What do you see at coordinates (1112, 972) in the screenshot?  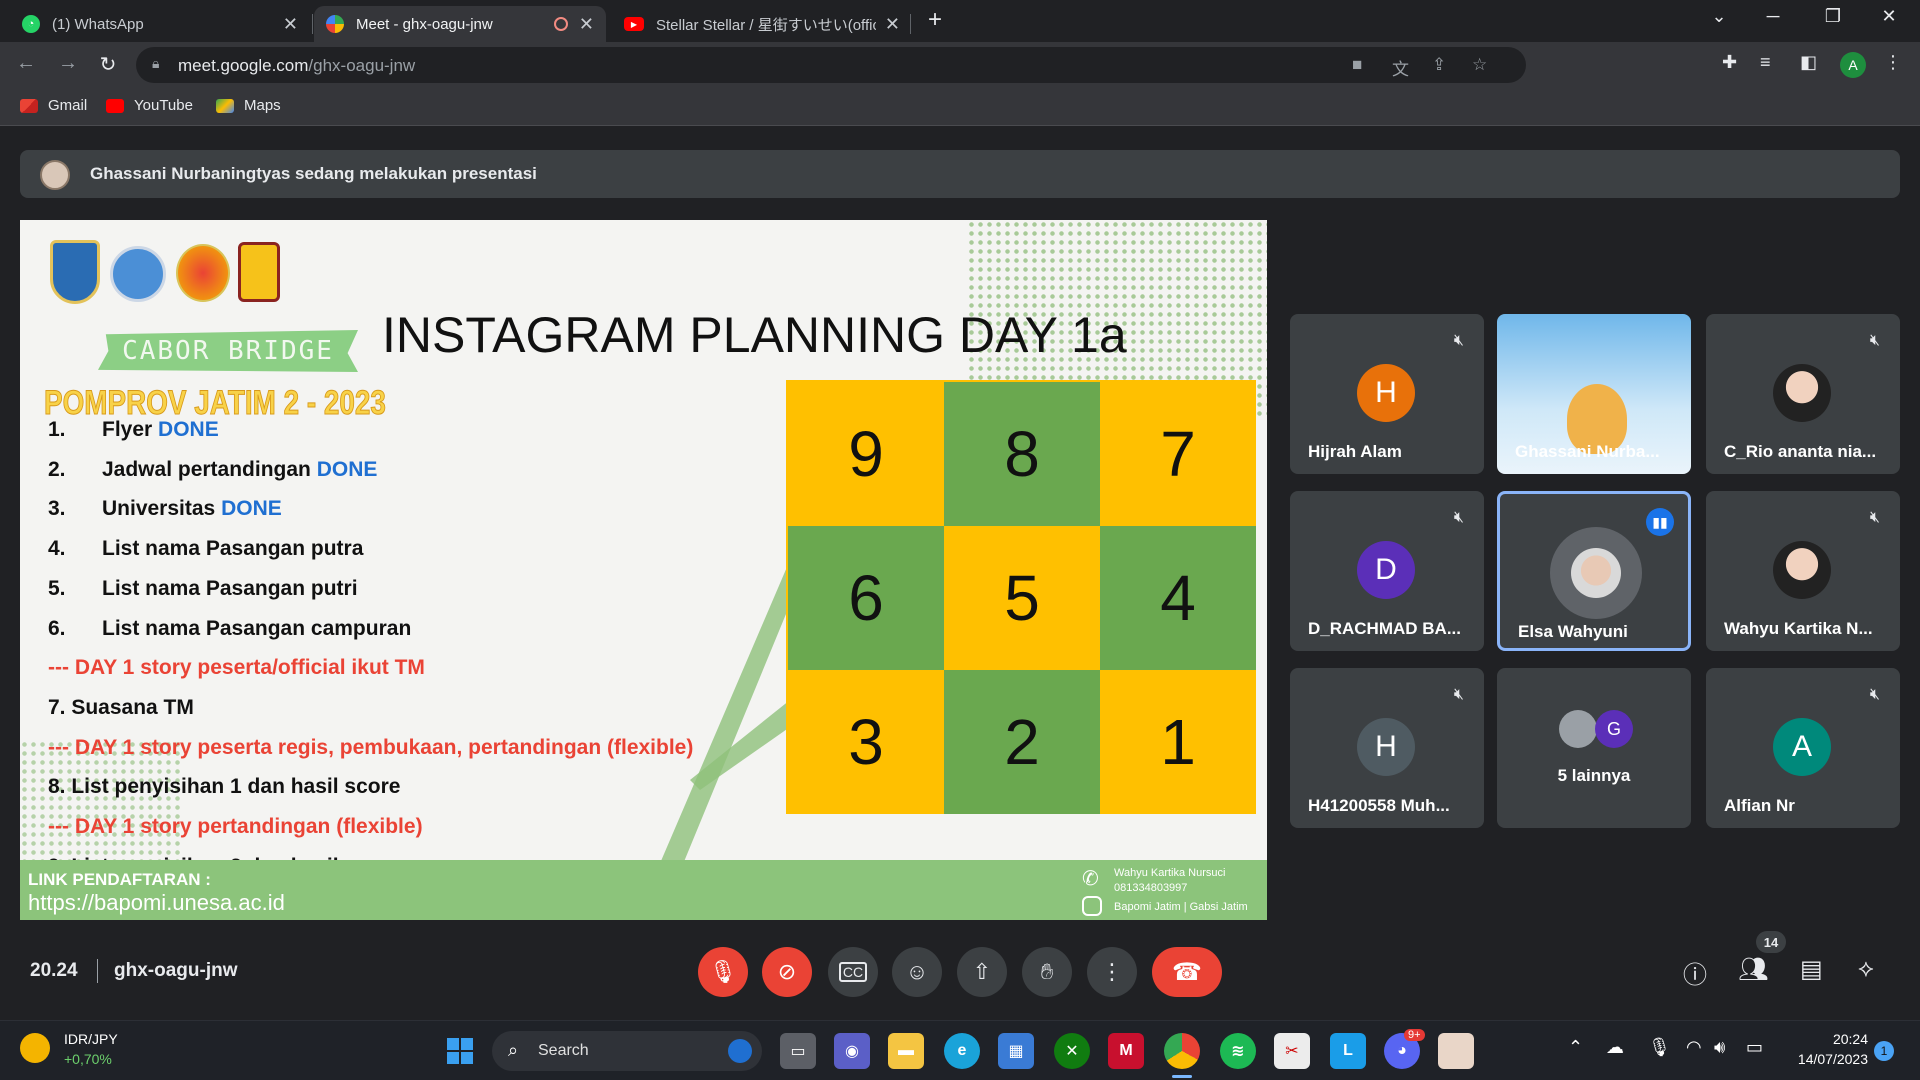 I see `more-options-button: ⋮` at bounding box center [1112, 972].